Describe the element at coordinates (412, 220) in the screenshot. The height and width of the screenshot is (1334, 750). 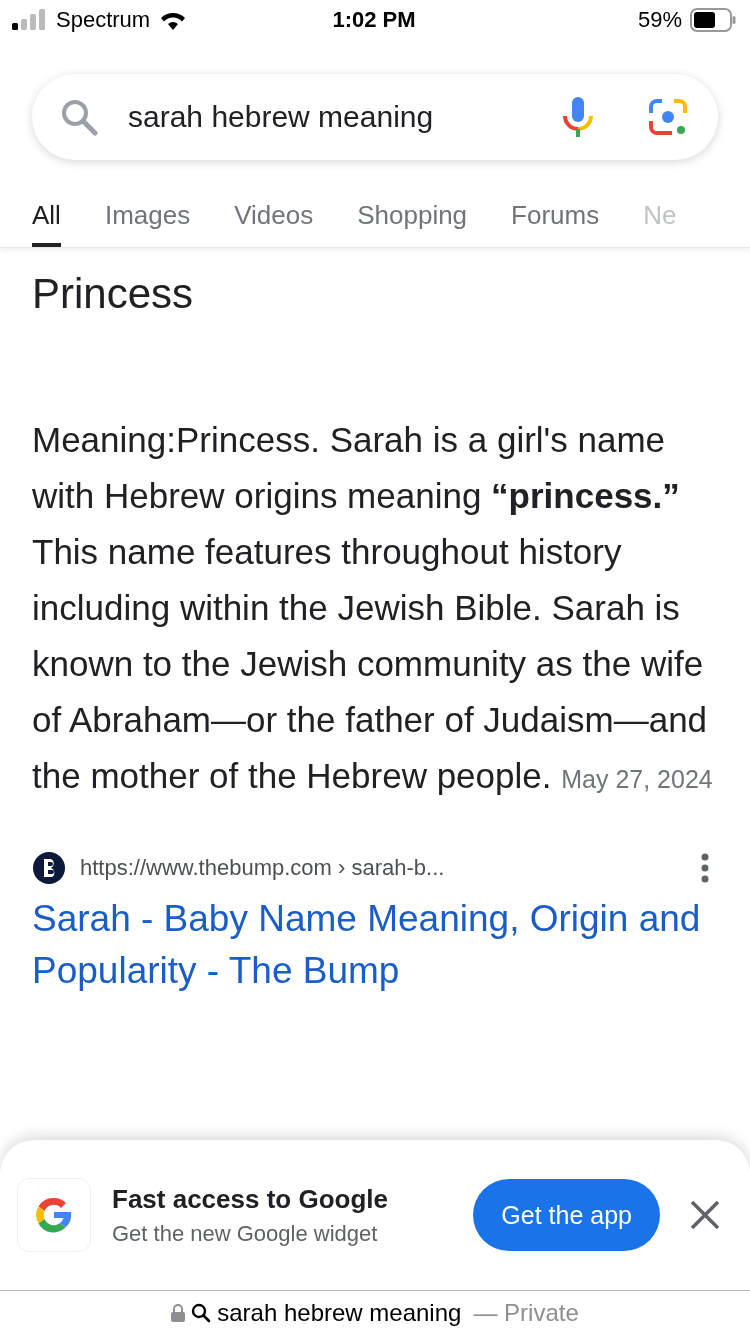
I see `search-tab: Shopping` at that location.